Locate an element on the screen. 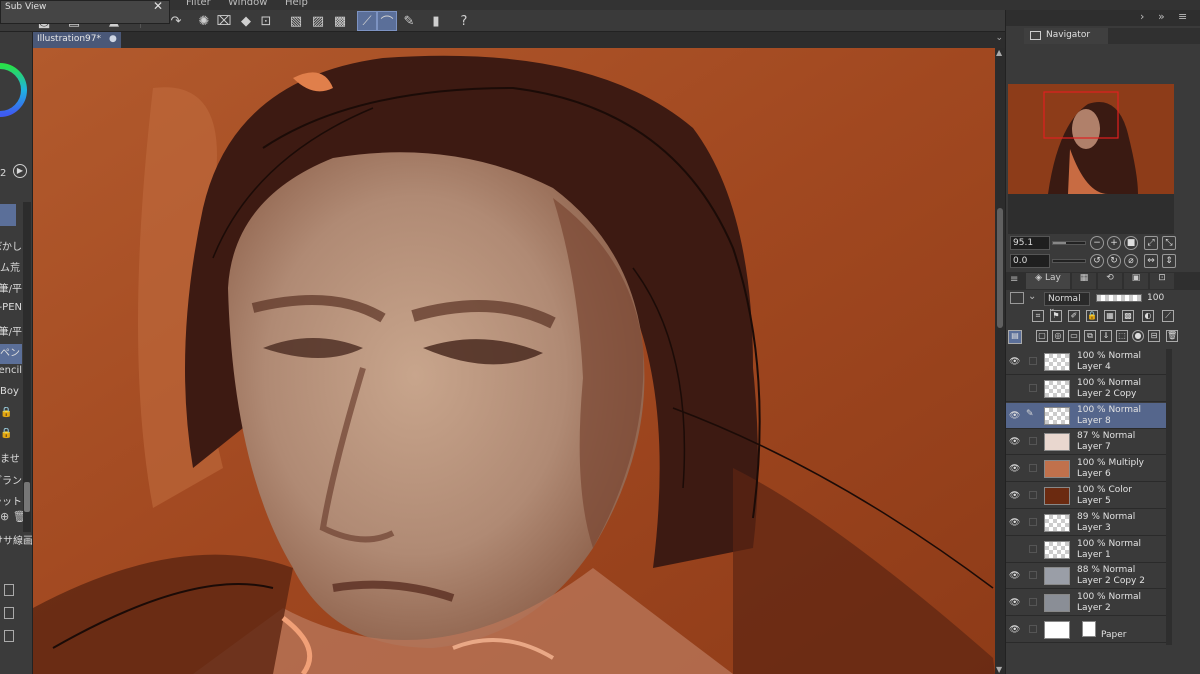 The image size is (1200, 674). draft-icon: ✐ is located at coordinates (1074, 316).